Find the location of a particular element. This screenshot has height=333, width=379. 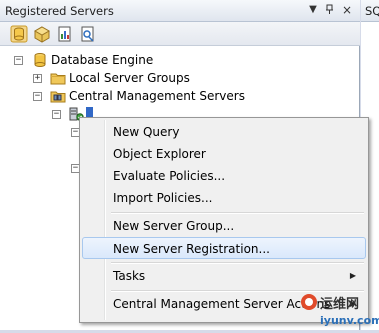

integration-services-icon is located at coordinates (88, 34).